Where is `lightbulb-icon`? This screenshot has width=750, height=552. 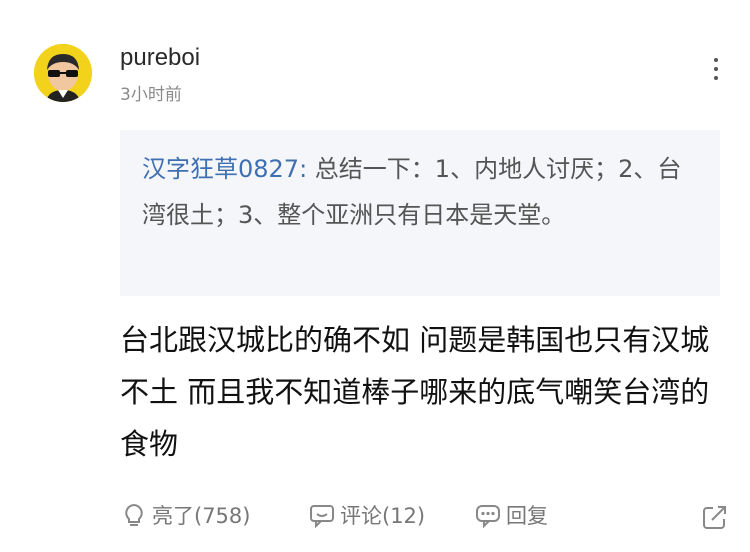 lightbulb-icon is located at coordinates (134, 514).